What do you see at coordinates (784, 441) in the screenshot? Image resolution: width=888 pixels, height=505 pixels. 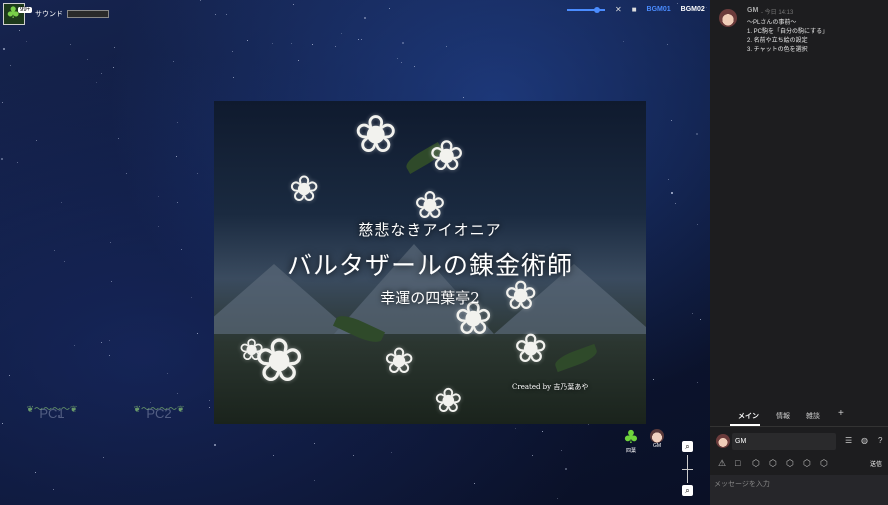 I see `sender-name-field: GM` at bounding box center [784, 441].